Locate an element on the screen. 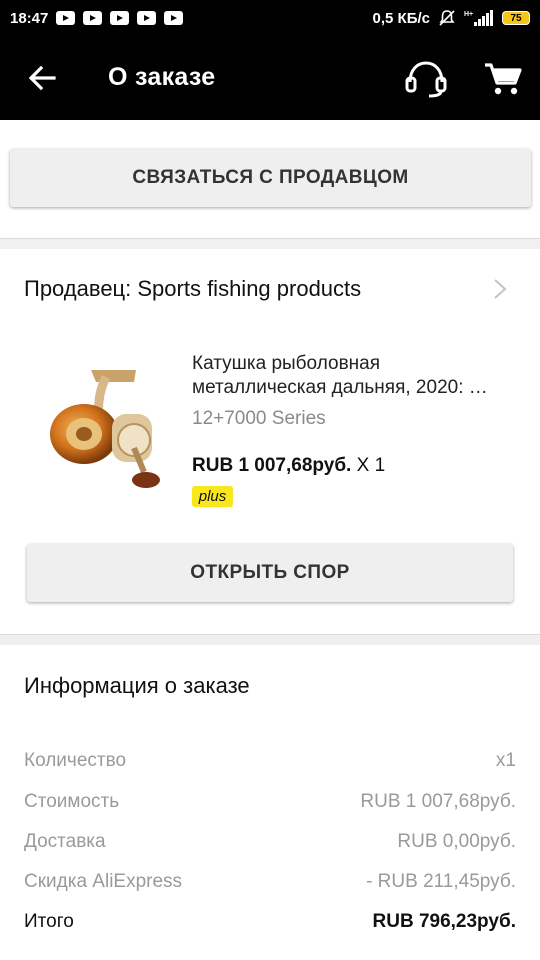  battery-icon: 75 is located at coordinates (516, 18).